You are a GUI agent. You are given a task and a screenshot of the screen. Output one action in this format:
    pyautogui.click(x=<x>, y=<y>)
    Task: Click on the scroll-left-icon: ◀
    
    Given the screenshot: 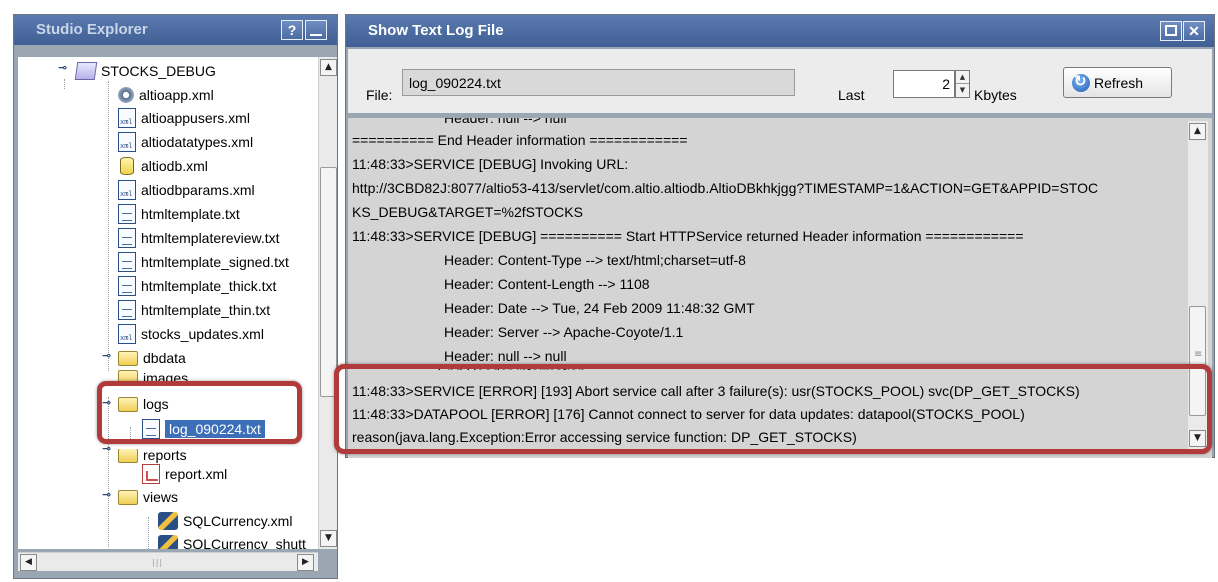 What is the action you would take?
    pyautogui.click(x=28, y=562)
    